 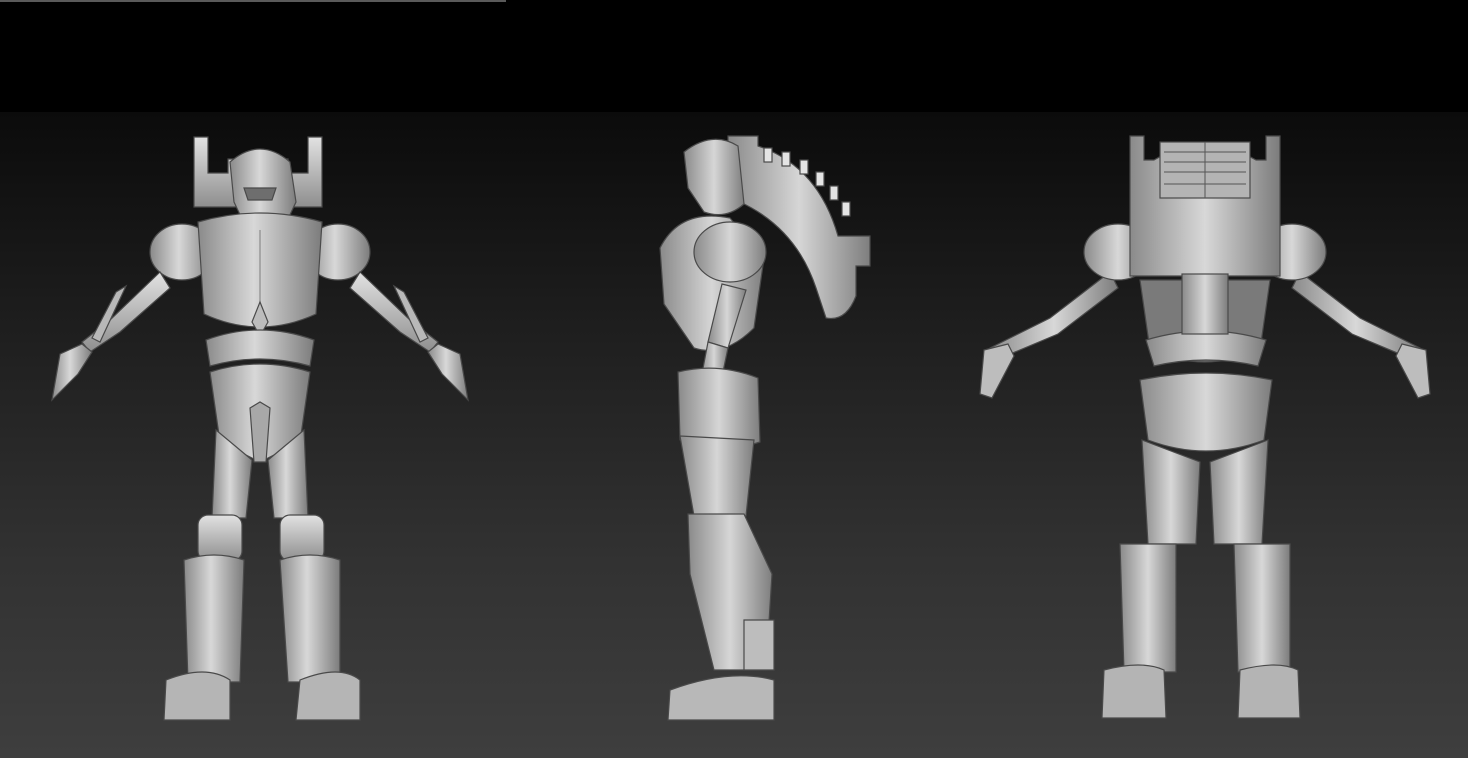 What do you see at coordinates (302, 538) in the screenshot?
I see `right-knee` at bounding box center [302, 538].